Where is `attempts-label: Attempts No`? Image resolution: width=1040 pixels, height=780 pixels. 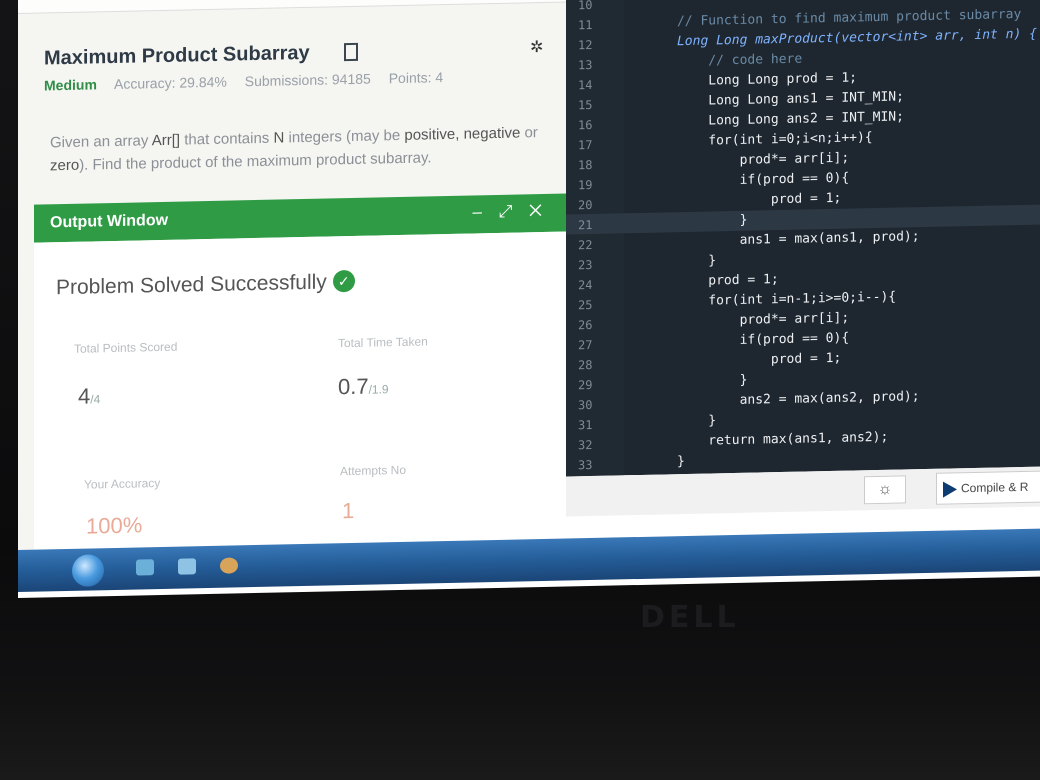
attempts-label: Attempts No is located at coordinates (373, 470).